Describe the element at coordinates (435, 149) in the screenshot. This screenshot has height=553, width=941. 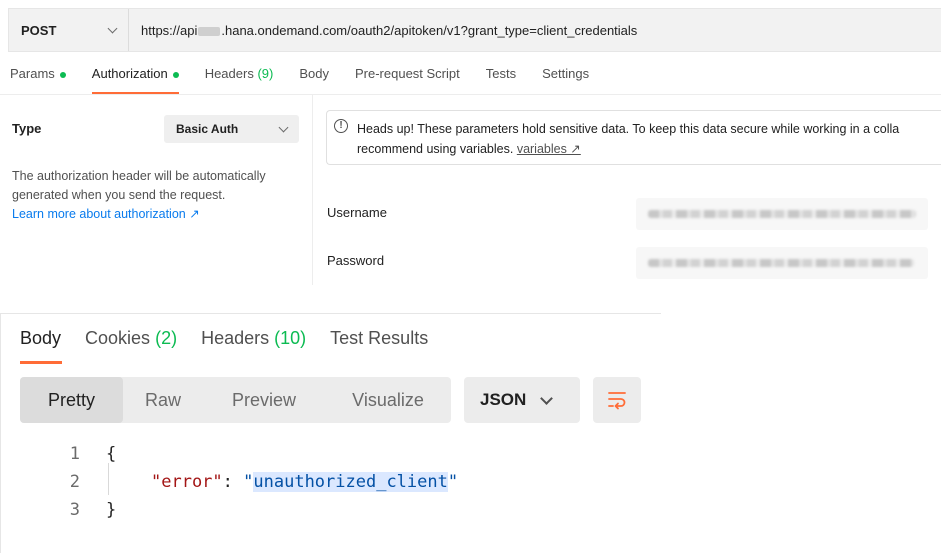
I see `notice-line-2-text: recommend using variables.` at that location.